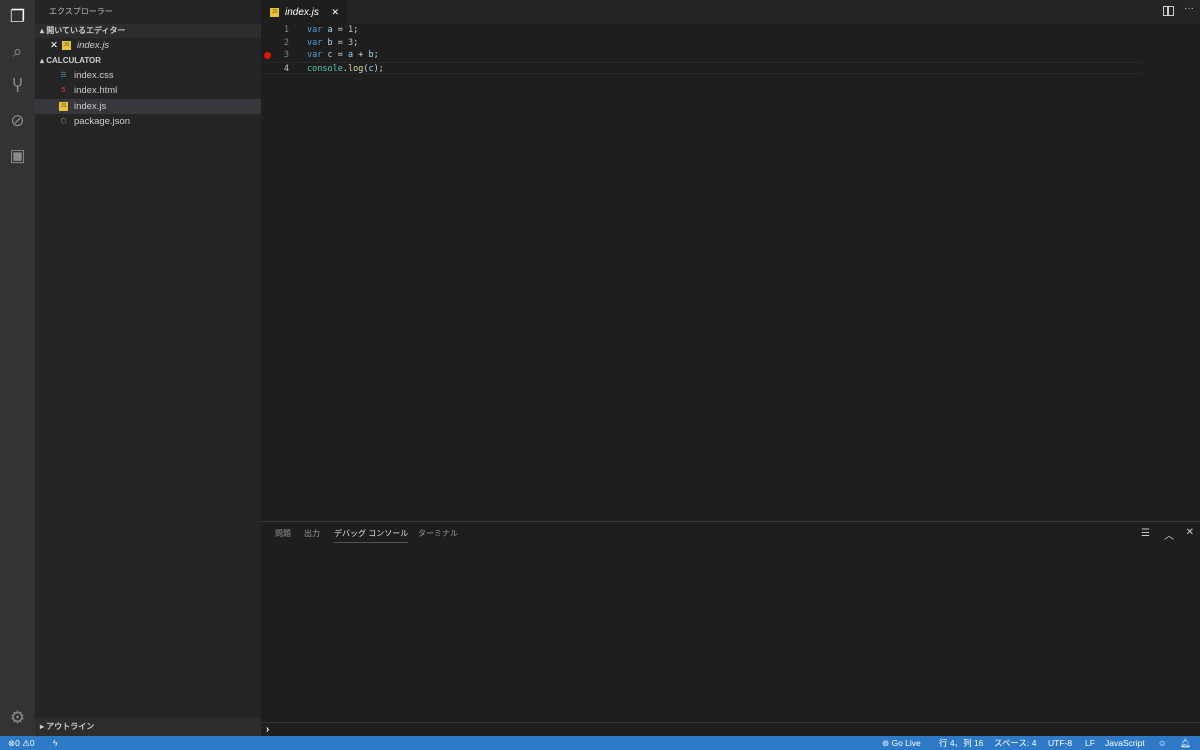  What do you see at coordinates (701, 55) in the screenshot?
I see `code-line: 3 var c = a + b;` at bounding box center [701, 55].